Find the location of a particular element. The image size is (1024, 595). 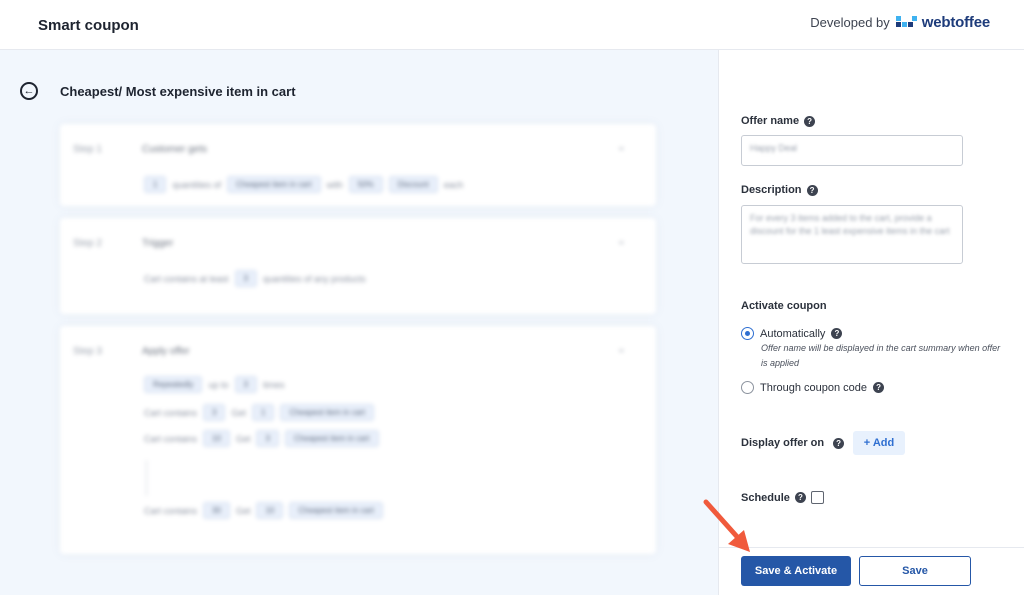

sidebar-footer: Save & Activate Save is located at coordinates (871, 571).